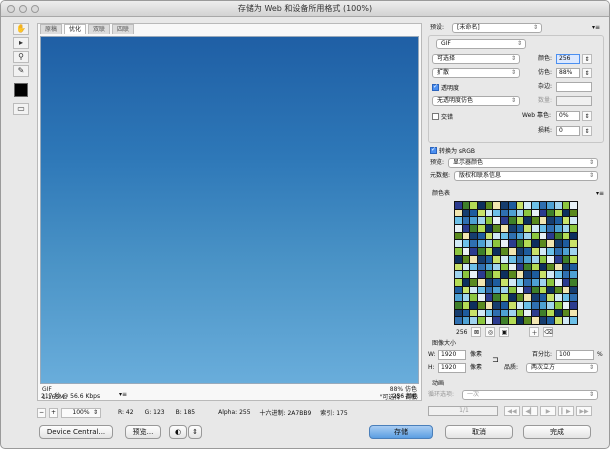 The width and height of the screenshot is (610, 449). What do you see at coordinates (587, 131) in the screenshot?
I see `lossy-stepper-icon: ⇕` at bounding box center [587, 131].